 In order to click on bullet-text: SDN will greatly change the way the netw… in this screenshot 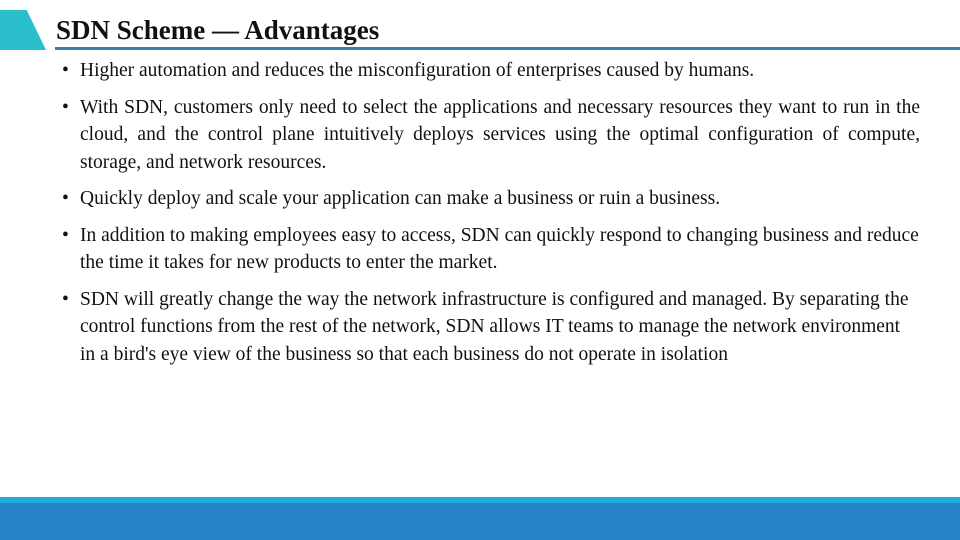, I will do `click(494, 326)`.